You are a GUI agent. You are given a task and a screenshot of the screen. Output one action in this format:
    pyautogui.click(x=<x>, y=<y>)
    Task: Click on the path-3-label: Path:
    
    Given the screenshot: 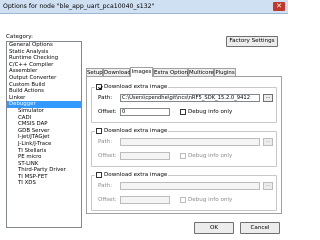 What is the action you would take?
    pyautogui.click(x=105, y=186)
    